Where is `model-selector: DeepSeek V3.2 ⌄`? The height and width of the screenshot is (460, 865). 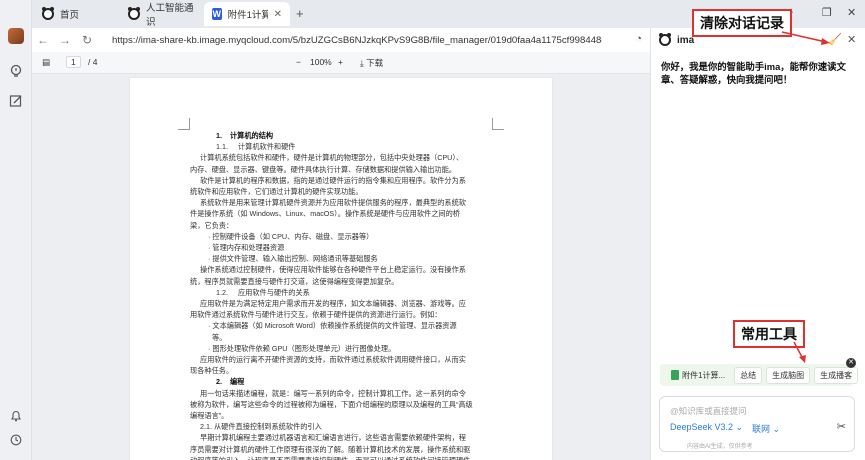
model-selector: DeepSeek V3.2 ⌄ is located at coordinates (706, 427).